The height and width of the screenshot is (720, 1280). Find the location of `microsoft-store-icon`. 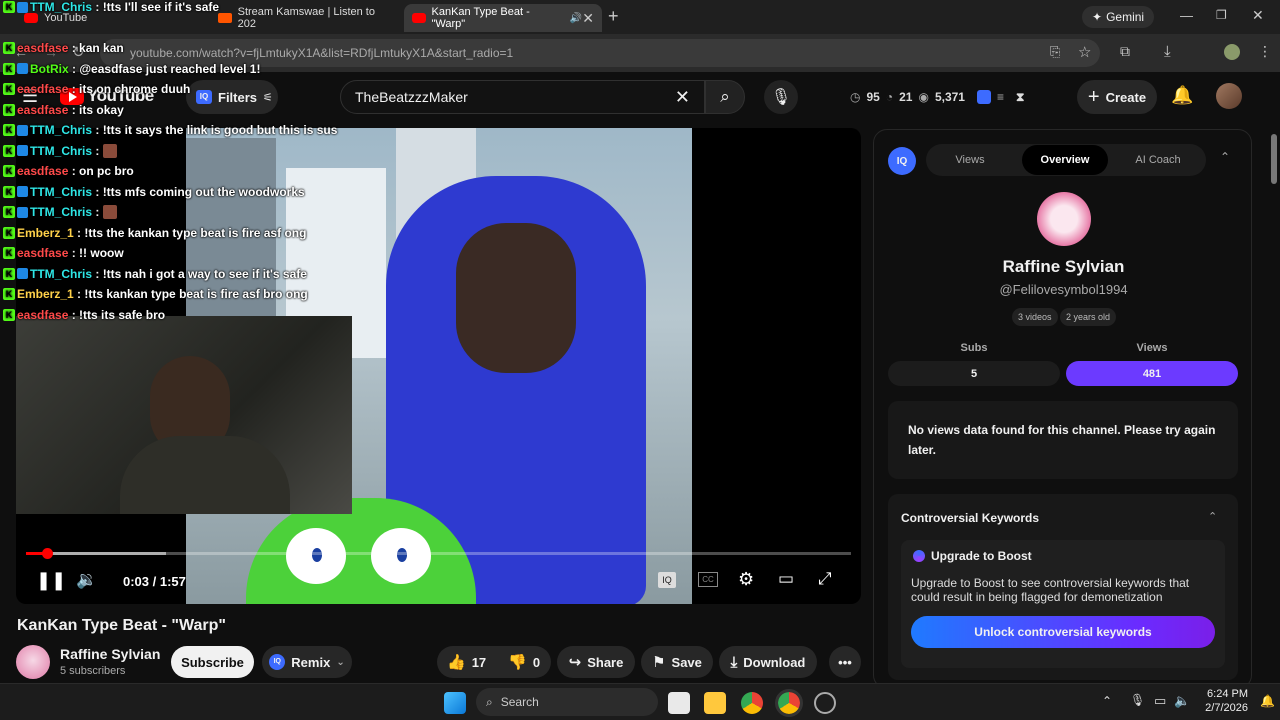

microsoft-store-icon is located at coordinates (679, 703).